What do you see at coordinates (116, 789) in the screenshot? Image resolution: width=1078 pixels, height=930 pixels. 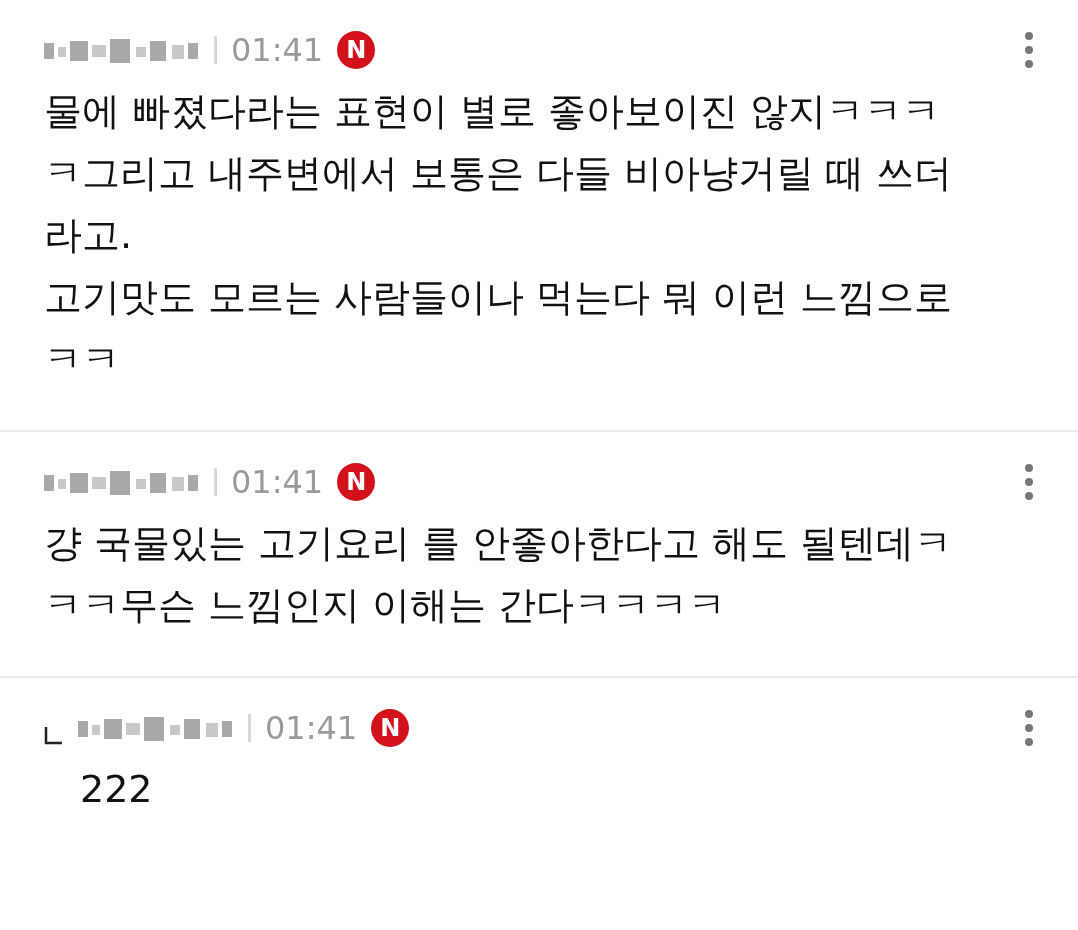 I see `comment-text: 222` at bounding box center [116, 789].